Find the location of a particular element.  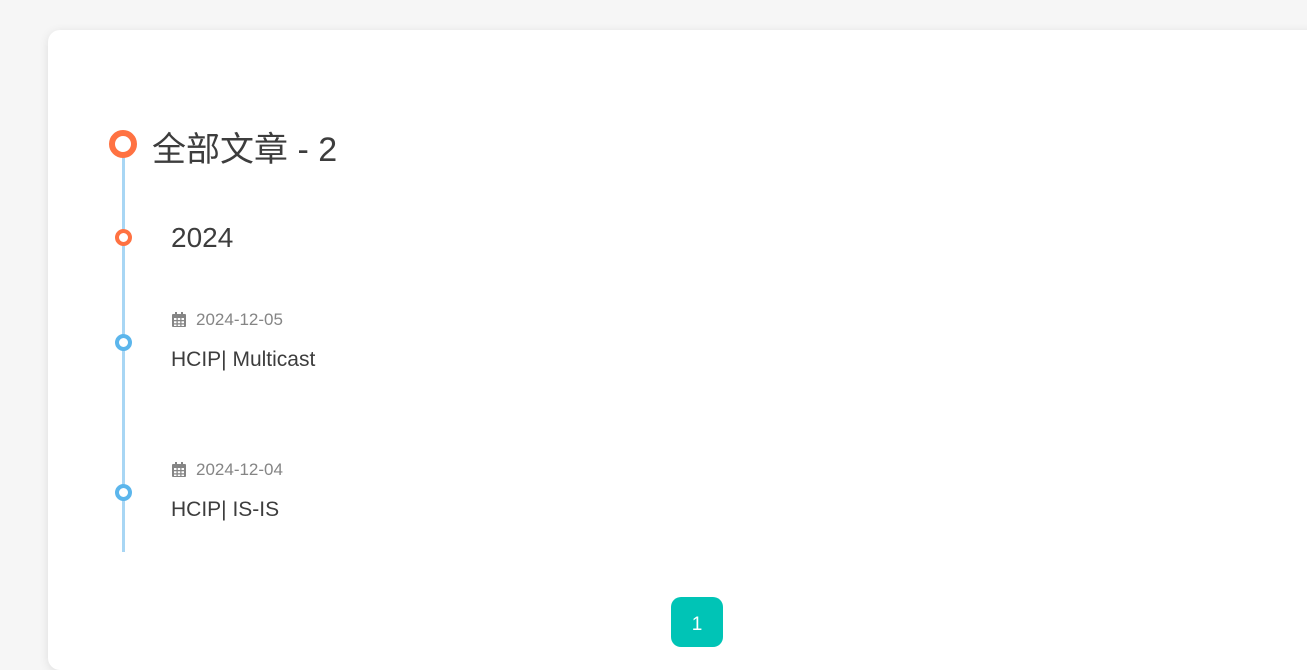

post-date: 2024-12-04 is located at coordinates (227, 470).